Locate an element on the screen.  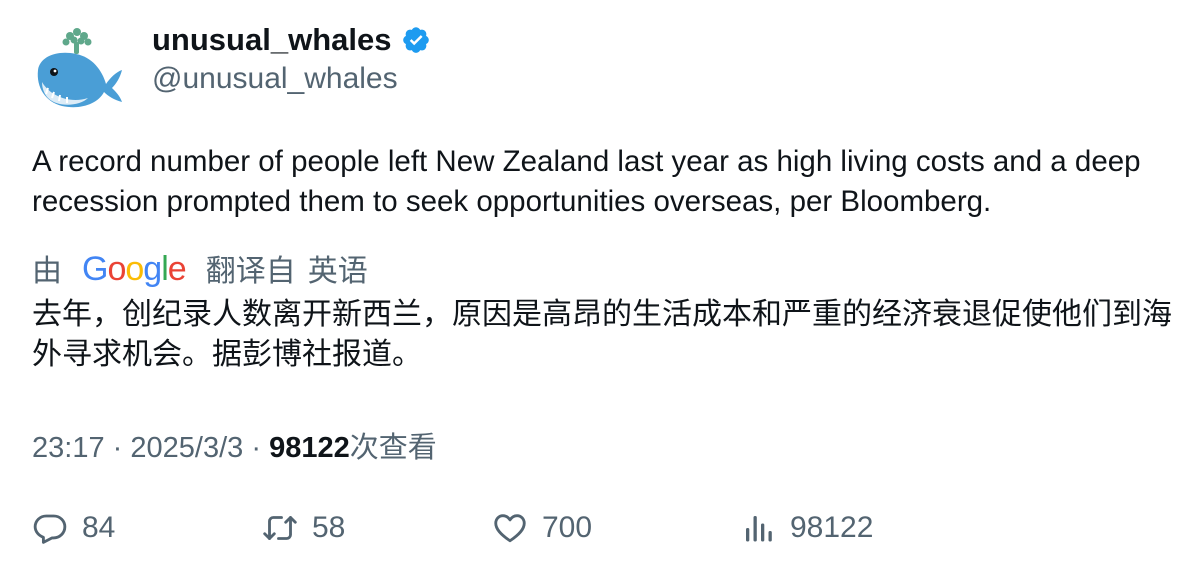
display-name: unusual_whales is located at coordinates (271, 40).